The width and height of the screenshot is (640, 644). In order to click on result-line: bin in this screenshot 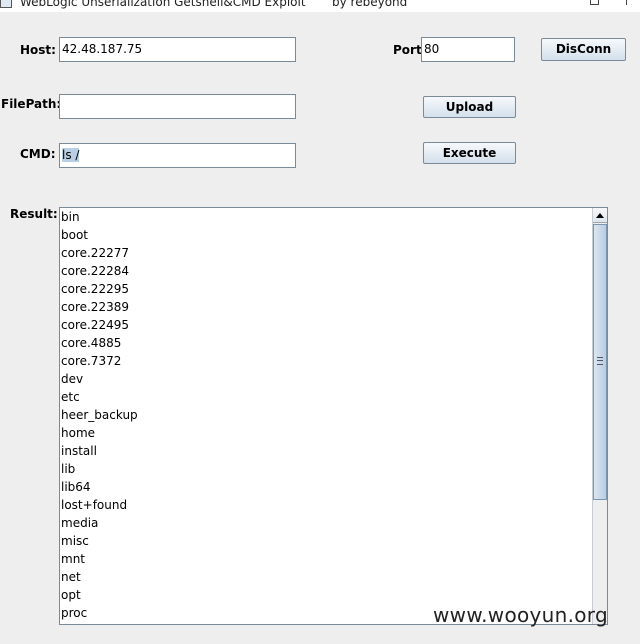, I will do `click(70, 217)`.